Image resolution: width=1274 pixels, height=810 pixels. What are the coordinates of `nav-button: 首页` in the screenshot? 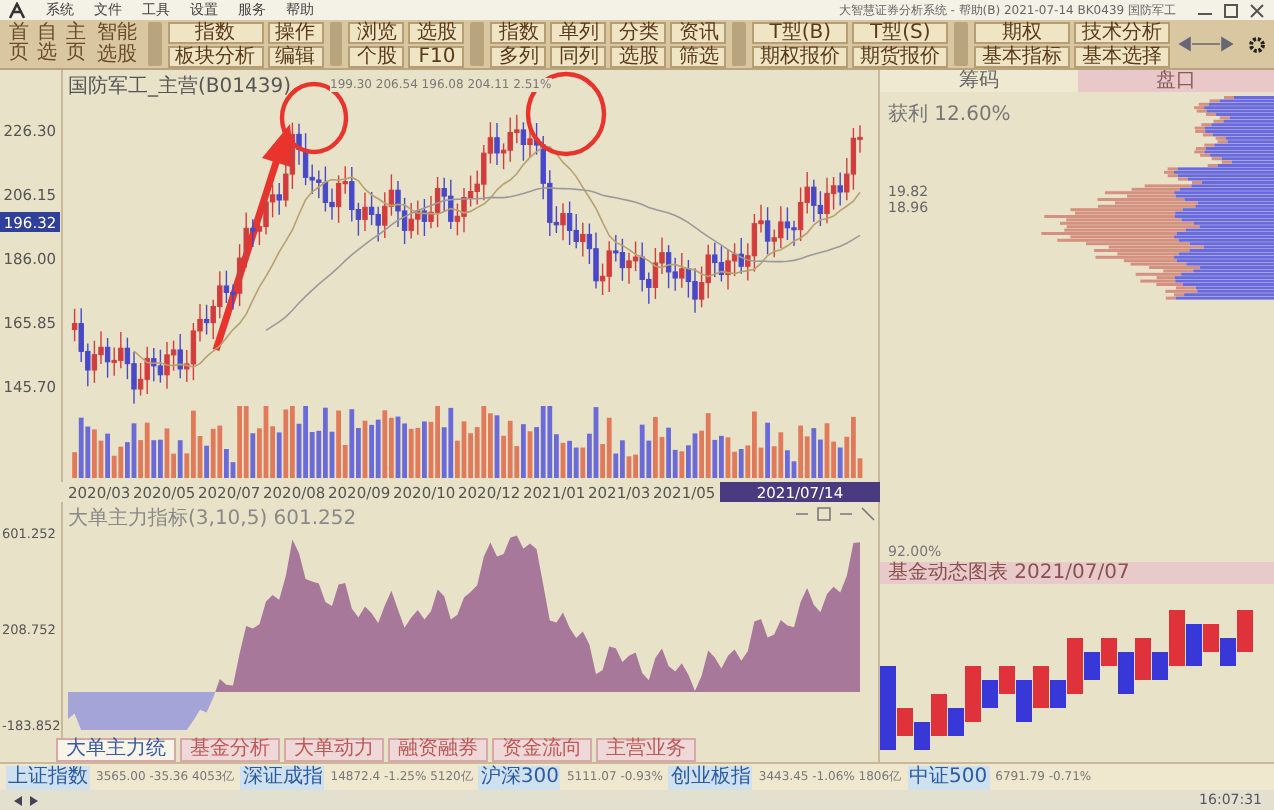 It's located at (19, 44).